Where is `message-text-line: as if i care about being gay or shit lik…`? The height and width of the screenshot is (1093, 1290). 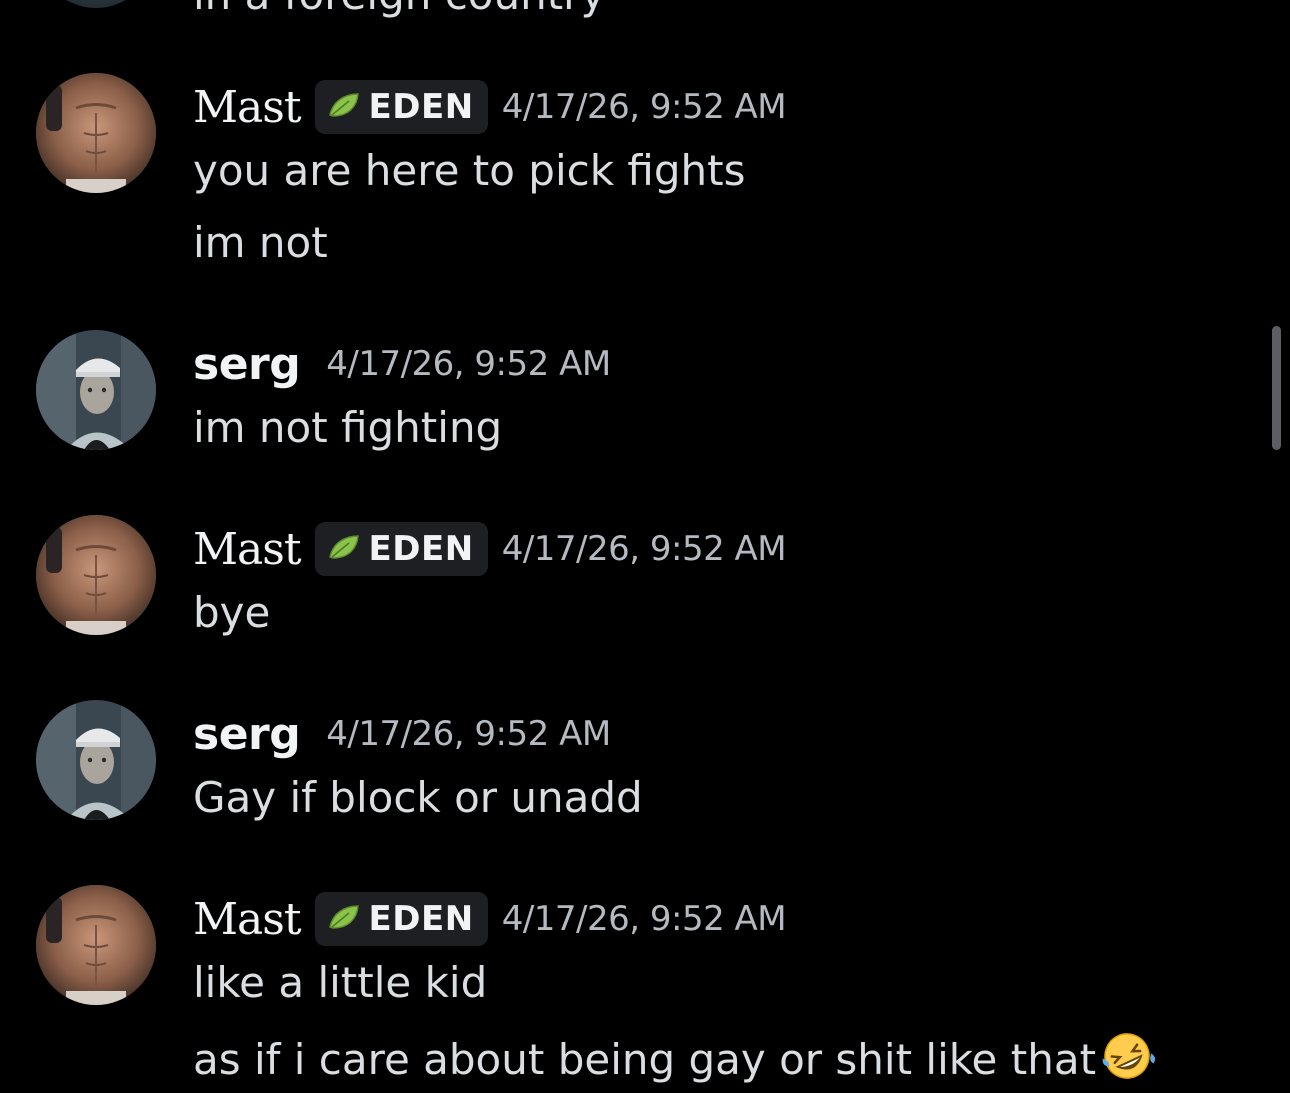 message-text-line: as if i care about being gay or shit lik… is located at coordinates (674, 1061).